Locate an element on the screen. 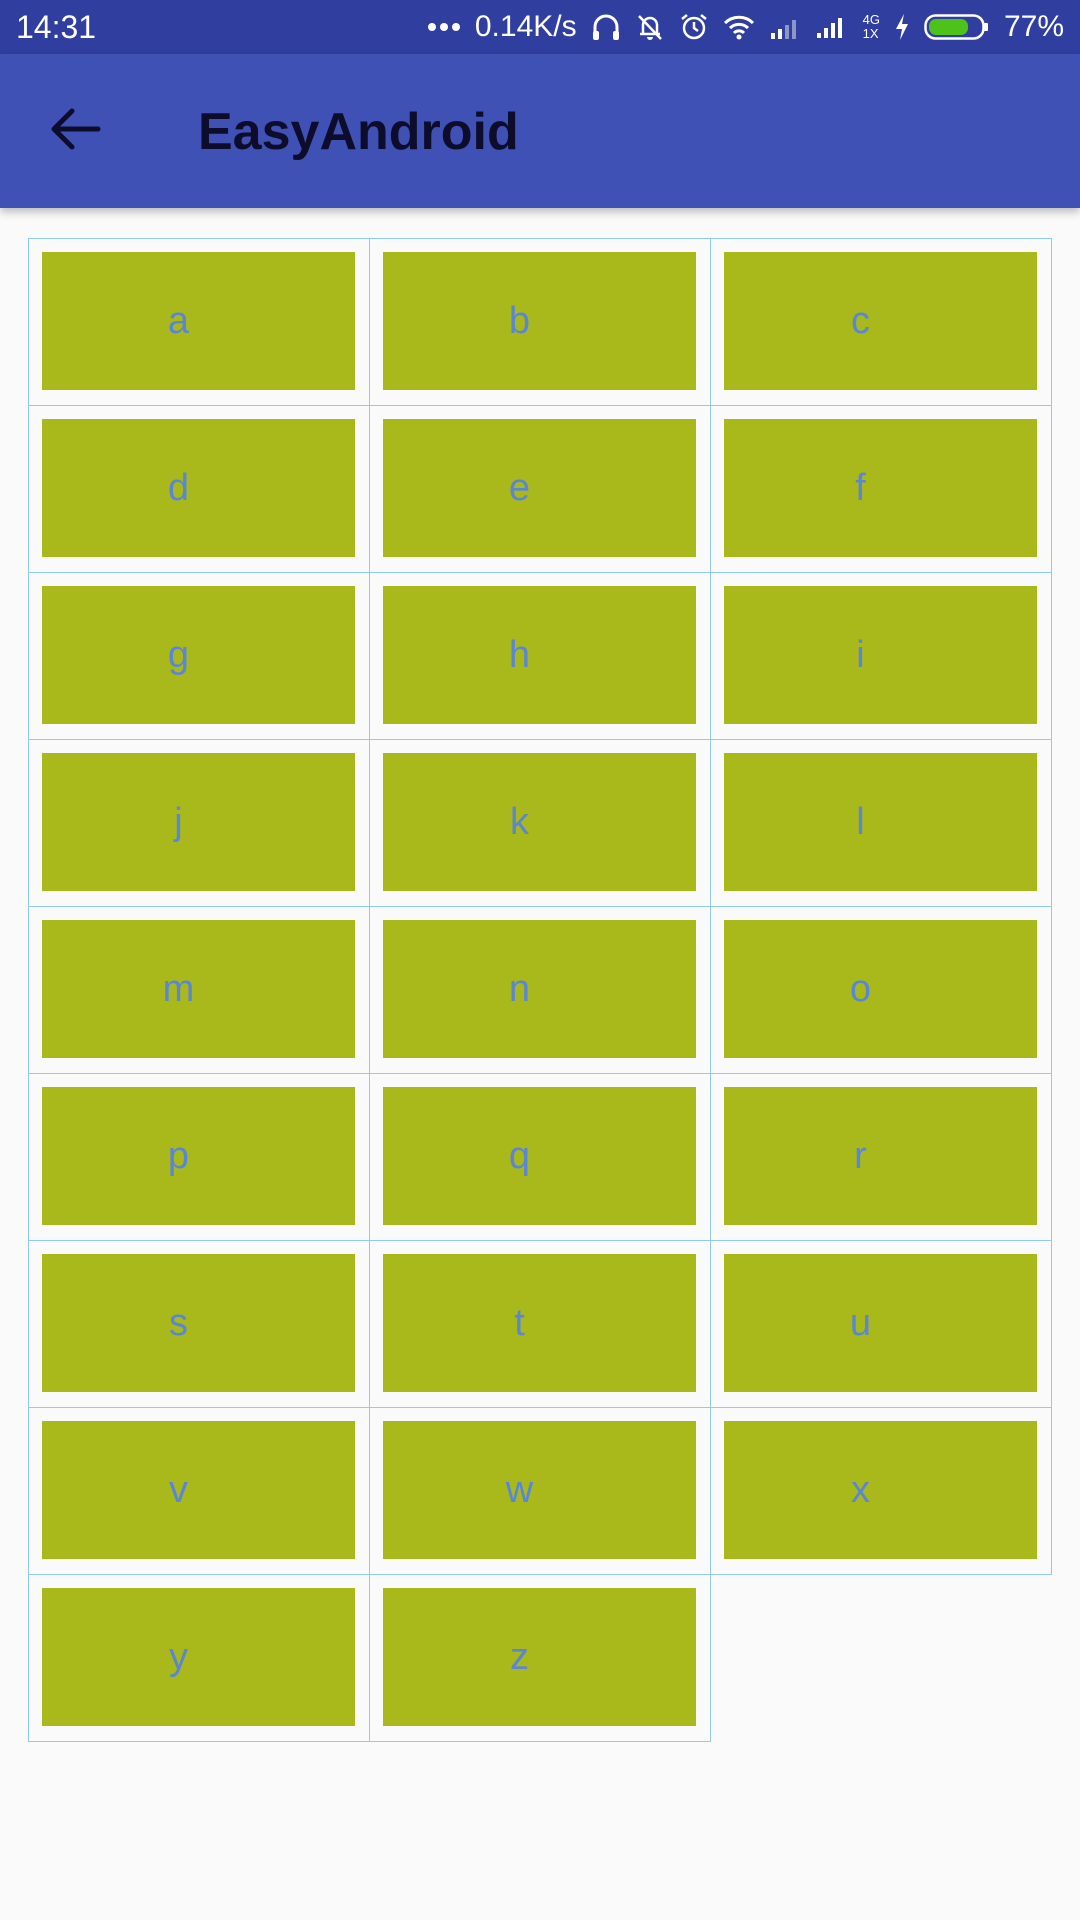  letter-button-j: j is located at coordinates (198, 822).